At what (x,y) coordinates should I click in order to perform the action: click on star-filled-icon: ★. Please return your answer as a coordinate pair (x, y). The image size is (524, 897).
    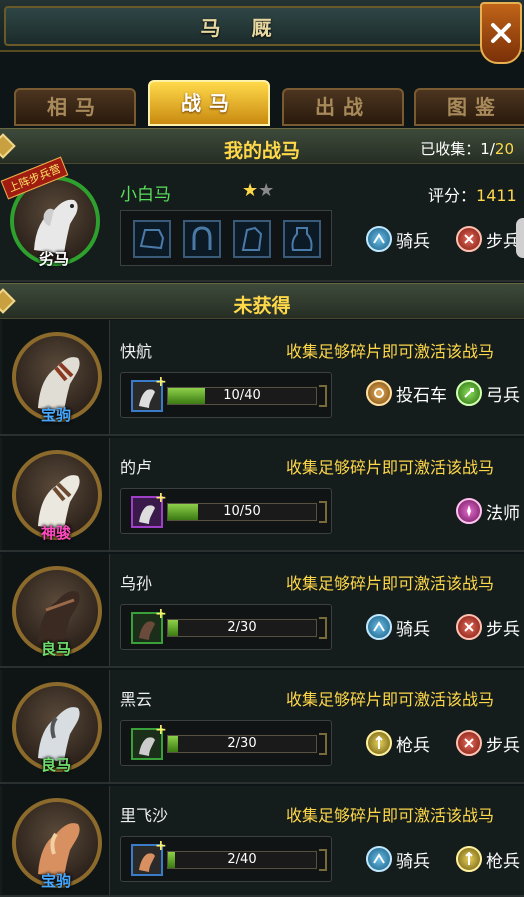
    Looking at the image, I should click on (250, 190).